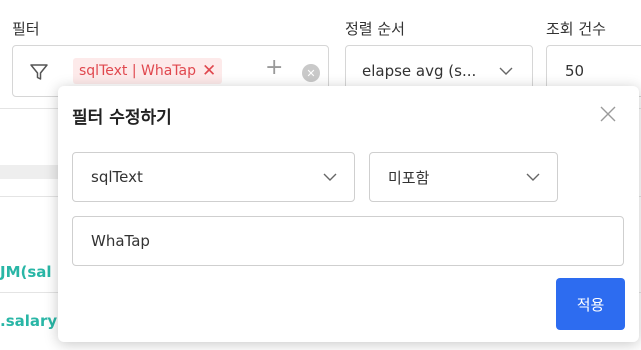  What do you see at coordinates (274, 68) in the screenshot?
I see `plus-icon: +` at bounding box center [274, 68].